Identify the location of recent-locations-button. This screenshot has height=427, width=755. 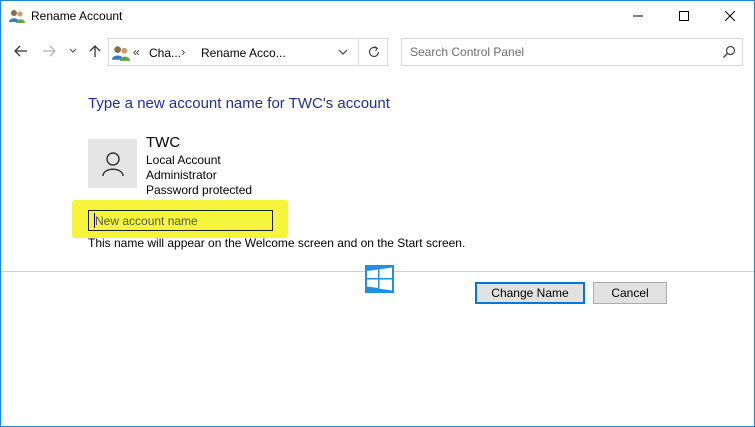
(73, 51).